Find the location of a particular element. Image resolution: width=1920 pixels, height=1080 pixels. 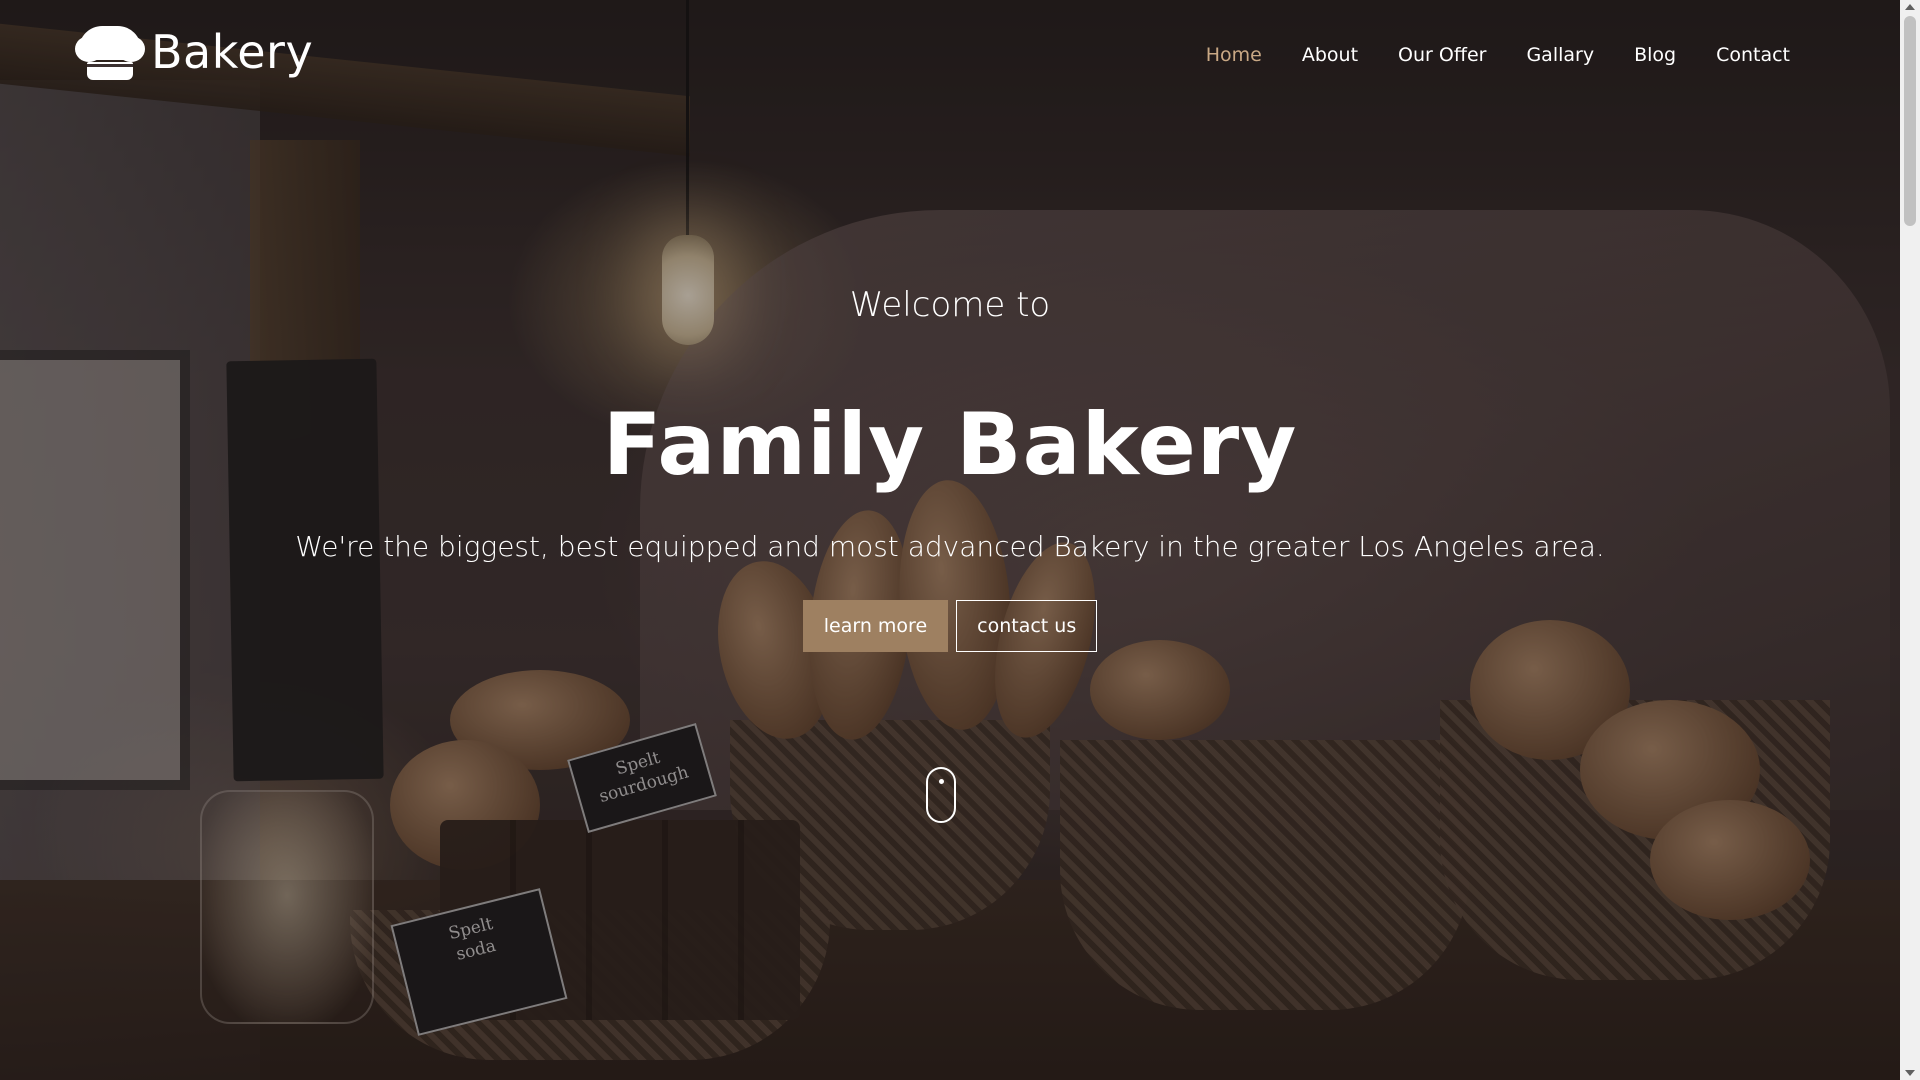

nav-item-blog: Blog is located at coordinates (1655, 55).